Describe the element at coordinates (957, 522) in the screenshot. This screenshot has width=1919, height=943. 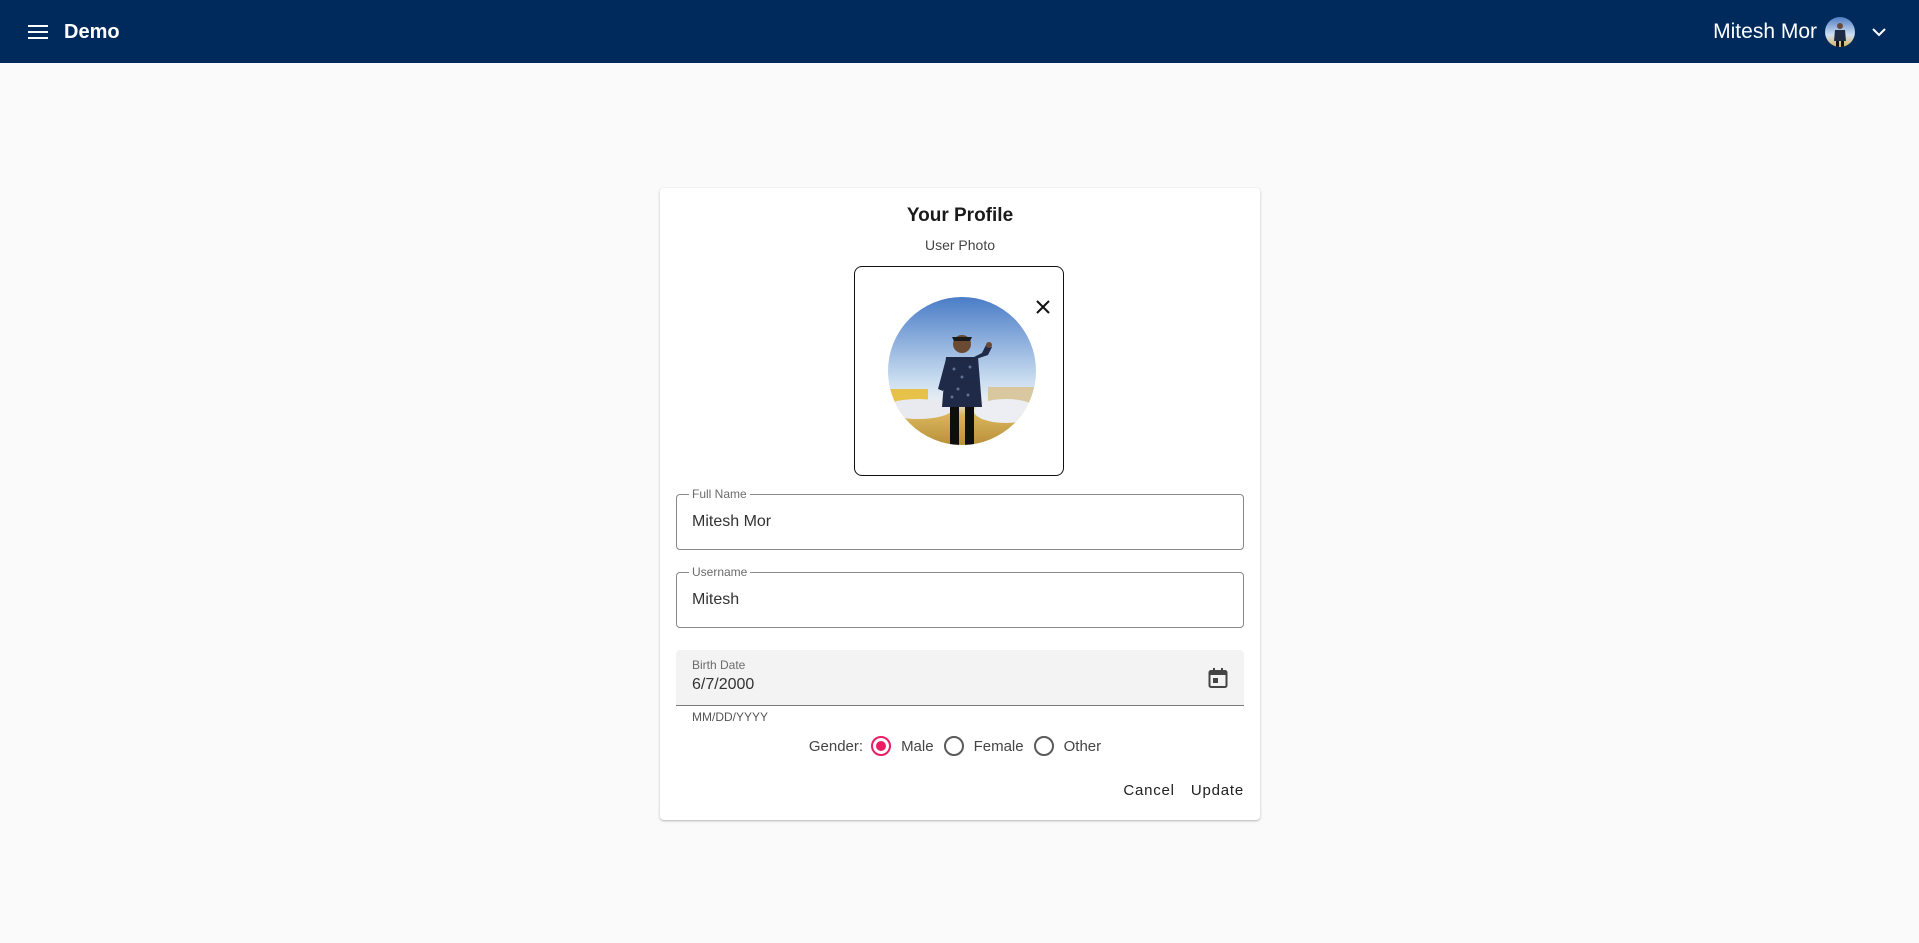
I see `full-name-input` at that location.